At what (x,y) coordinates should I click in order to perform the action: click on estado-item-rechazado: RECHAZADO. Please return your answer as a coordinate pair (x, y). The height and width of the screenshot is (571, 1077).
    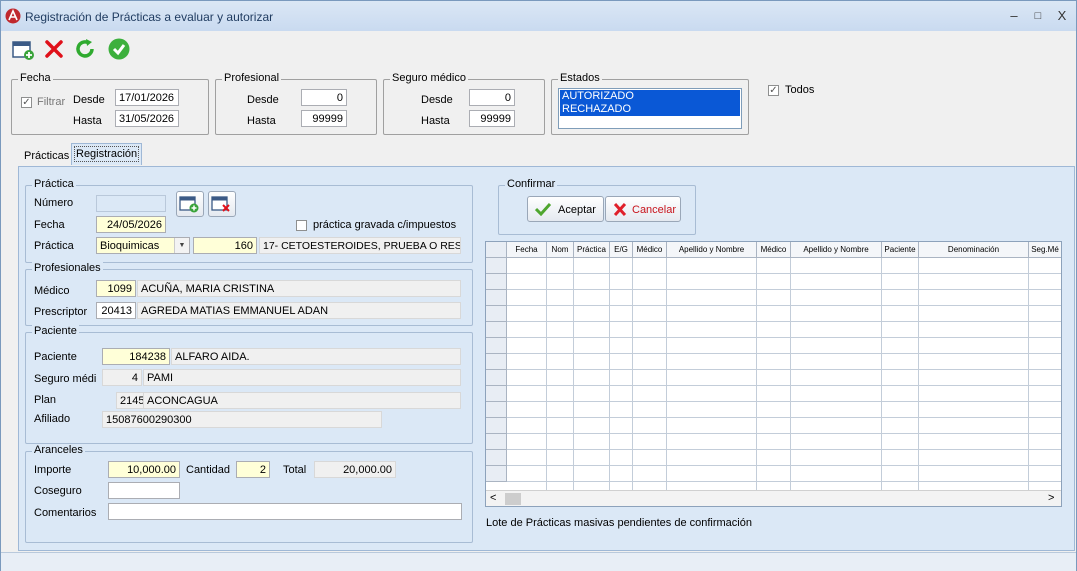
    Looking at the image, I should click on (650, 109).